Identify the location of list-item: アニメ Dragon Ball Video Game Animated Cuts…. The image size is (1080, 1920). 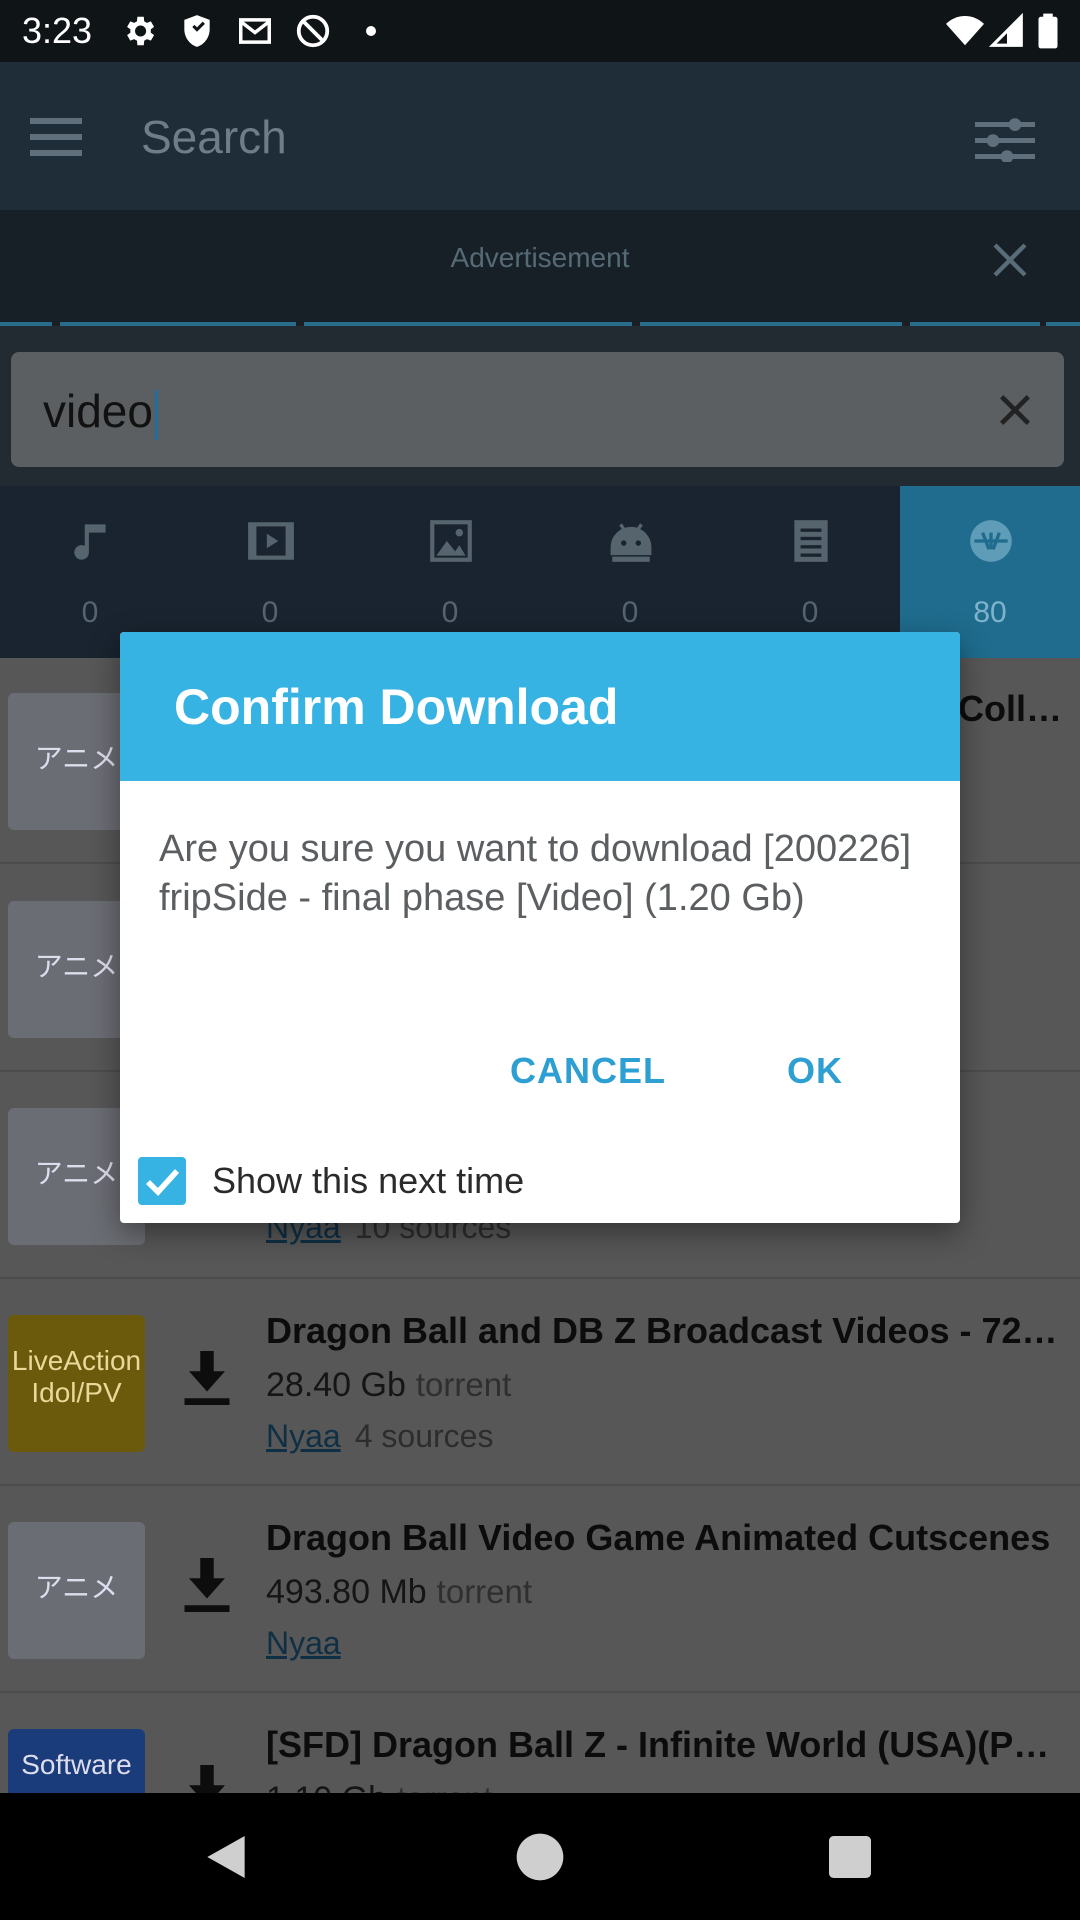
(540, 1590).